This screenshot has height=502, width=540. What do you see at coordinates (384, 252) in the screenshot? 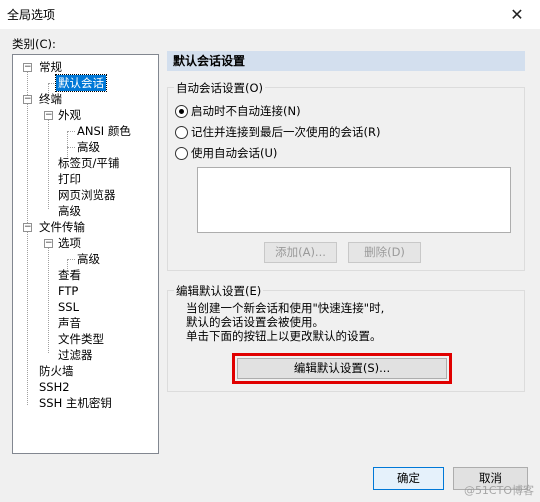
I see `delete-button: 删除(D)` at bounding box center [384, 252].